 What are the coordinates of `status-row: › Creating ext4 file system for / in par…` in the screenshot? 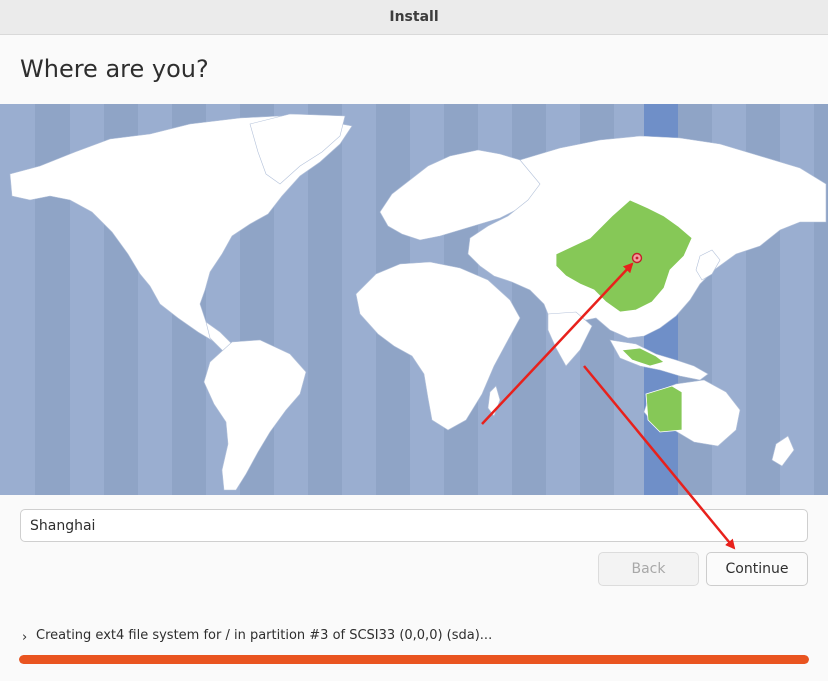 It's located at (257, 635).